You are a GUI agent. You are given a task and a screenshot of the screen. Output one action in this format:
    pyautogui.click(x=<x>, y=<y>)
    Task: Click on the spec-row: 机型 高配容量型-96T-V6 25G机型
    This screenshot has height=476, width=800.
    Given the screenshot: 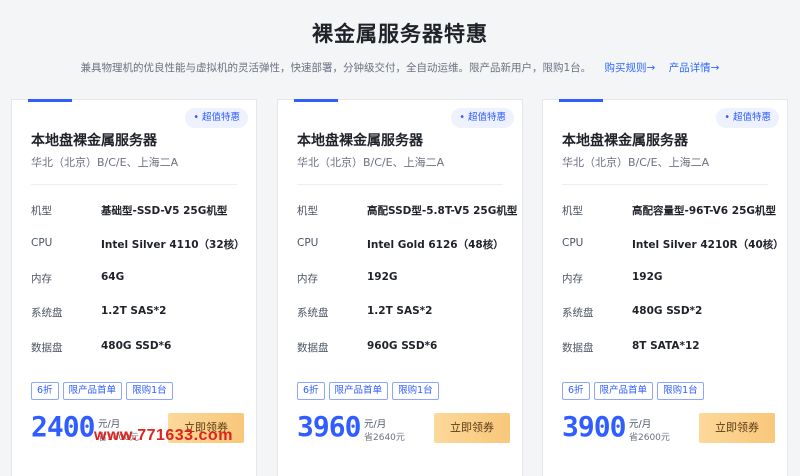 What is the action you would take?
    pyautogui.click(x=670, y=211)
    